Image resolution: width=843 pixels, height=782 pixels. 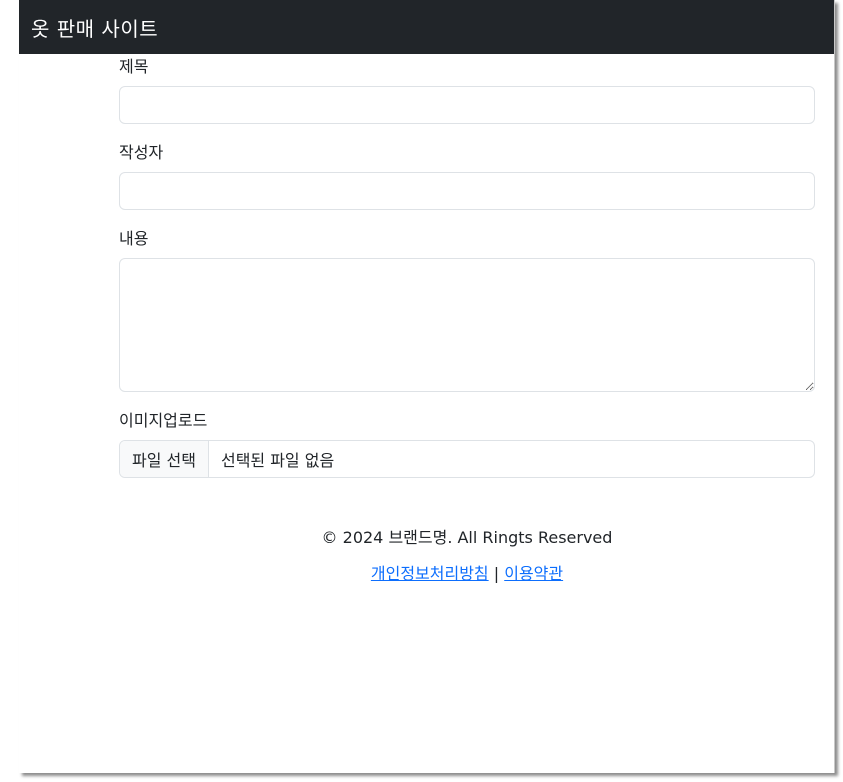 What do you see at coordinates (277, 460) in the screenshot?
I see `file-status-text: 선택된 파일 없음` at bounding box center [277, 460].